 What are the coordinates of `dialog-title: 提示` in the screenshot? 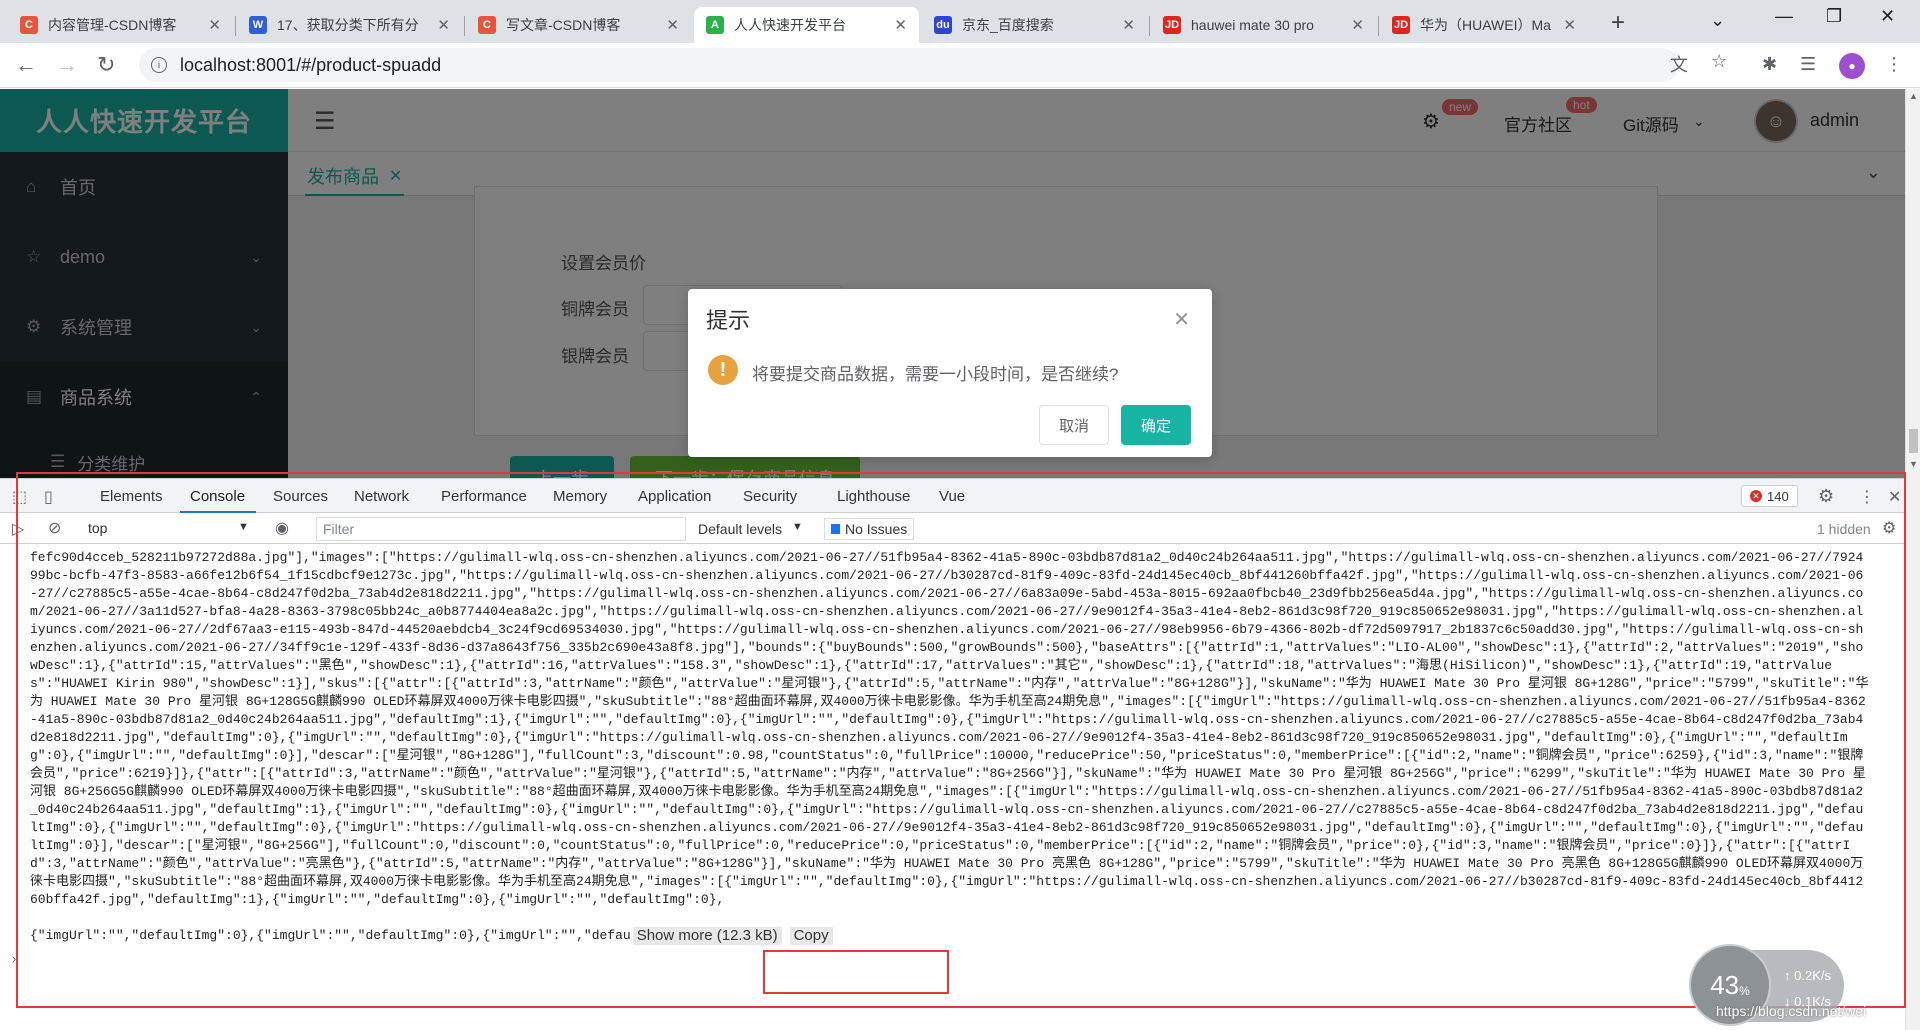 It's located at (728, 320).